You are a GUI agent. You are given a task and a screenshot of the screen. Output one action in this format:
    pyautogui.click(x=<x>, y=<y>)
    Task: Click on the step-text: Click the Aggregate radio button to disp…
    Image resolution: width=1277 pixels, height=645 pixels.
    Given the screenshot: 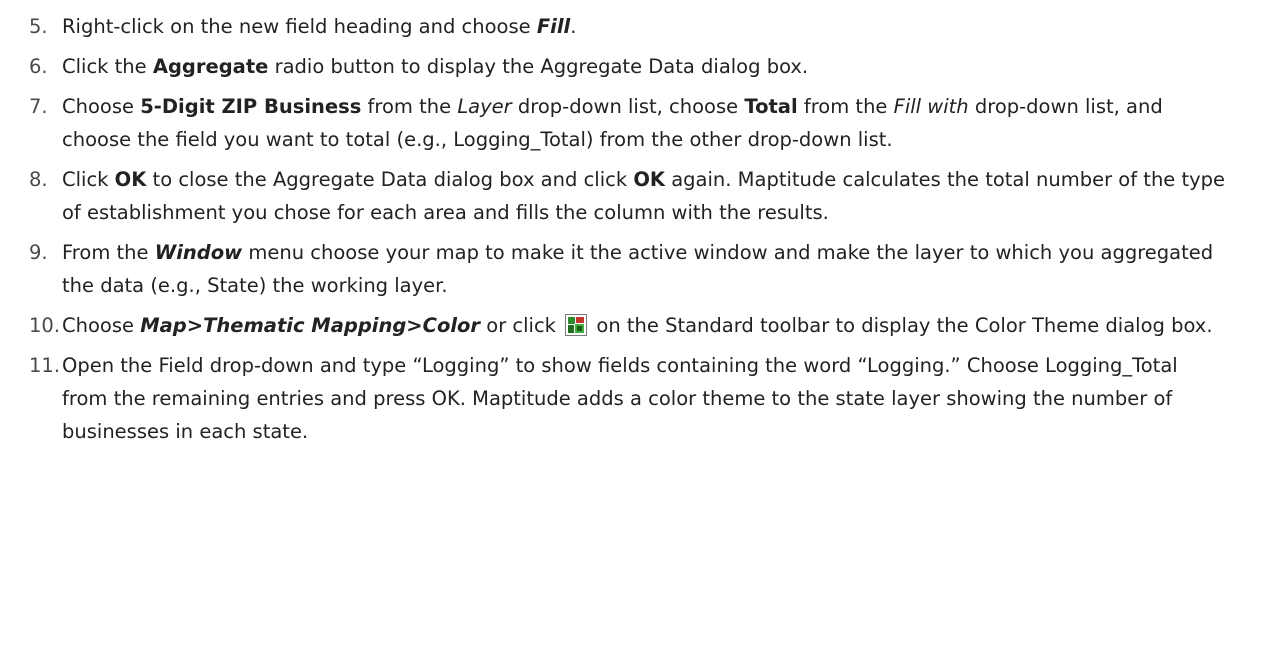 What is the action you would take?
    pyautogui.click(x=649, y=66)
    